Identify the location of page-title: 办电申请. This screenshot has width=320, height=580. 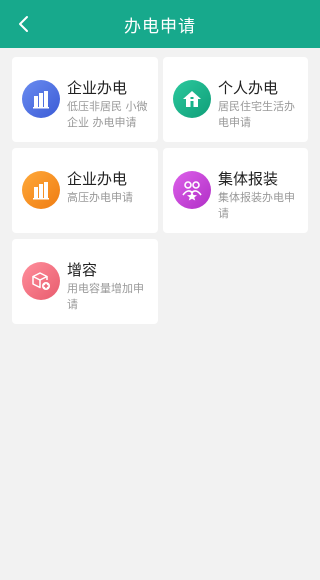
(160, 26).